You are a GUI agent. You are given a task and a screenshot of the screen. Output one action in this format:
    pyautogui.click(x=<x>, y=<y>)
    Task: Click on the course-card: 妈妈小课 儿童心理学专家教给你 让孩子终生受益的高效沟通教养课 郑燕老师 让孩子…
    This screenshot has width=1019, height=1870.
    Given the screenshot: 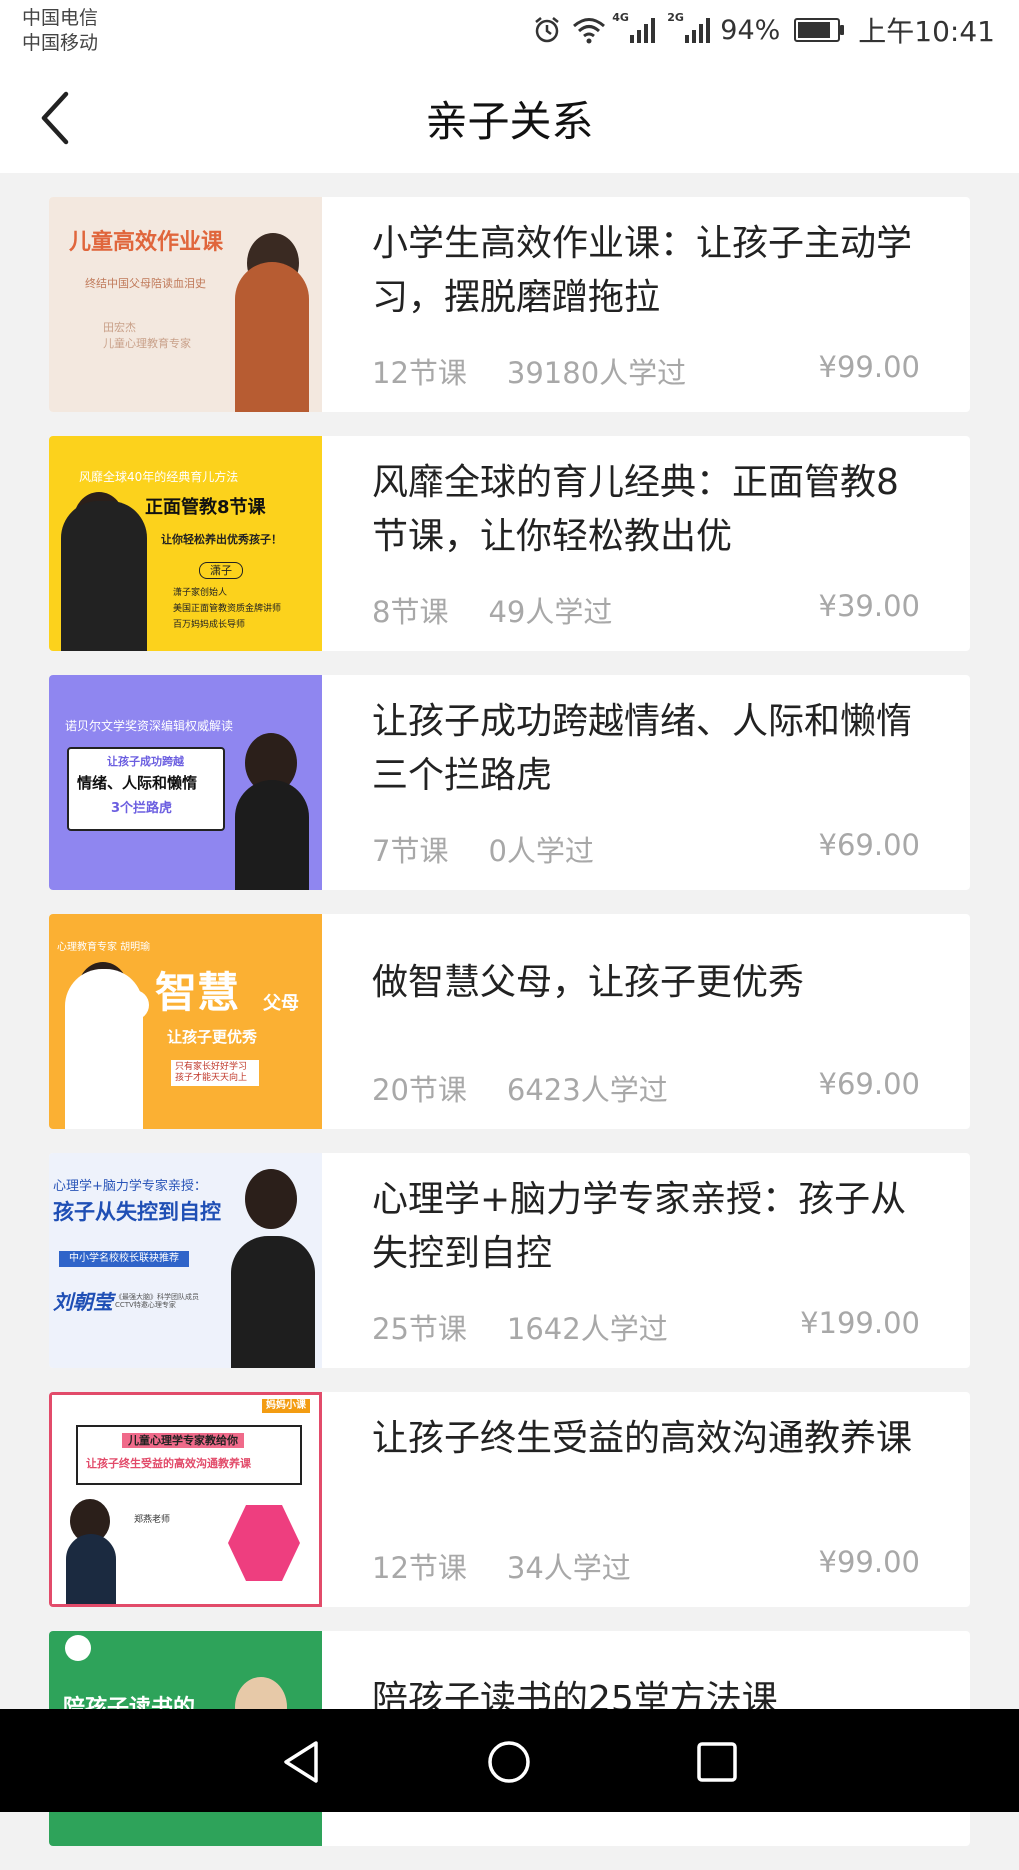 What is the action you would take?
    pyautogui.click(x=509, y=1499)
    